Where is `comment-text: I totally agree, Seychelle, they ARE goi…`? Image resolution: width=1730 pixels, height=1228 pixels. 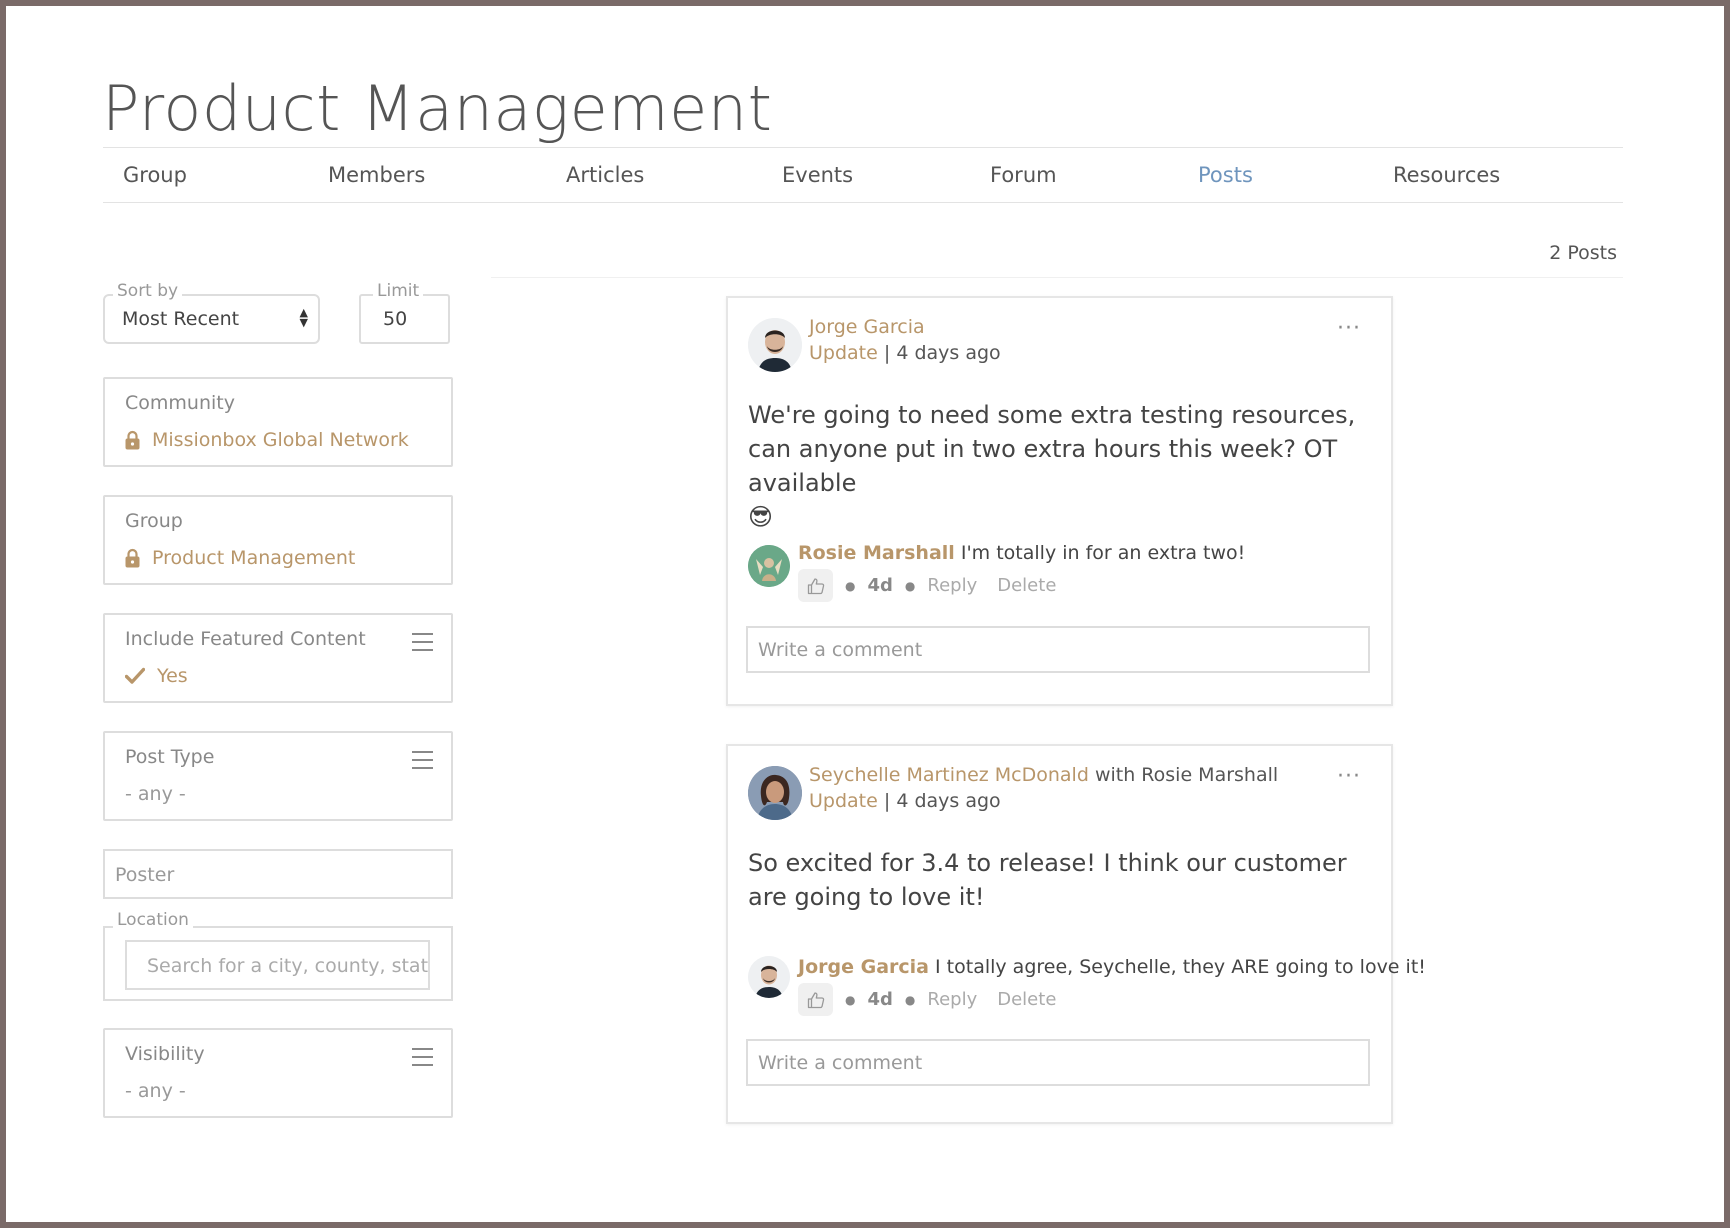
comment-text: I totally agree, Seychelle, they ARE goi… is located at coordinates (1180, 967).